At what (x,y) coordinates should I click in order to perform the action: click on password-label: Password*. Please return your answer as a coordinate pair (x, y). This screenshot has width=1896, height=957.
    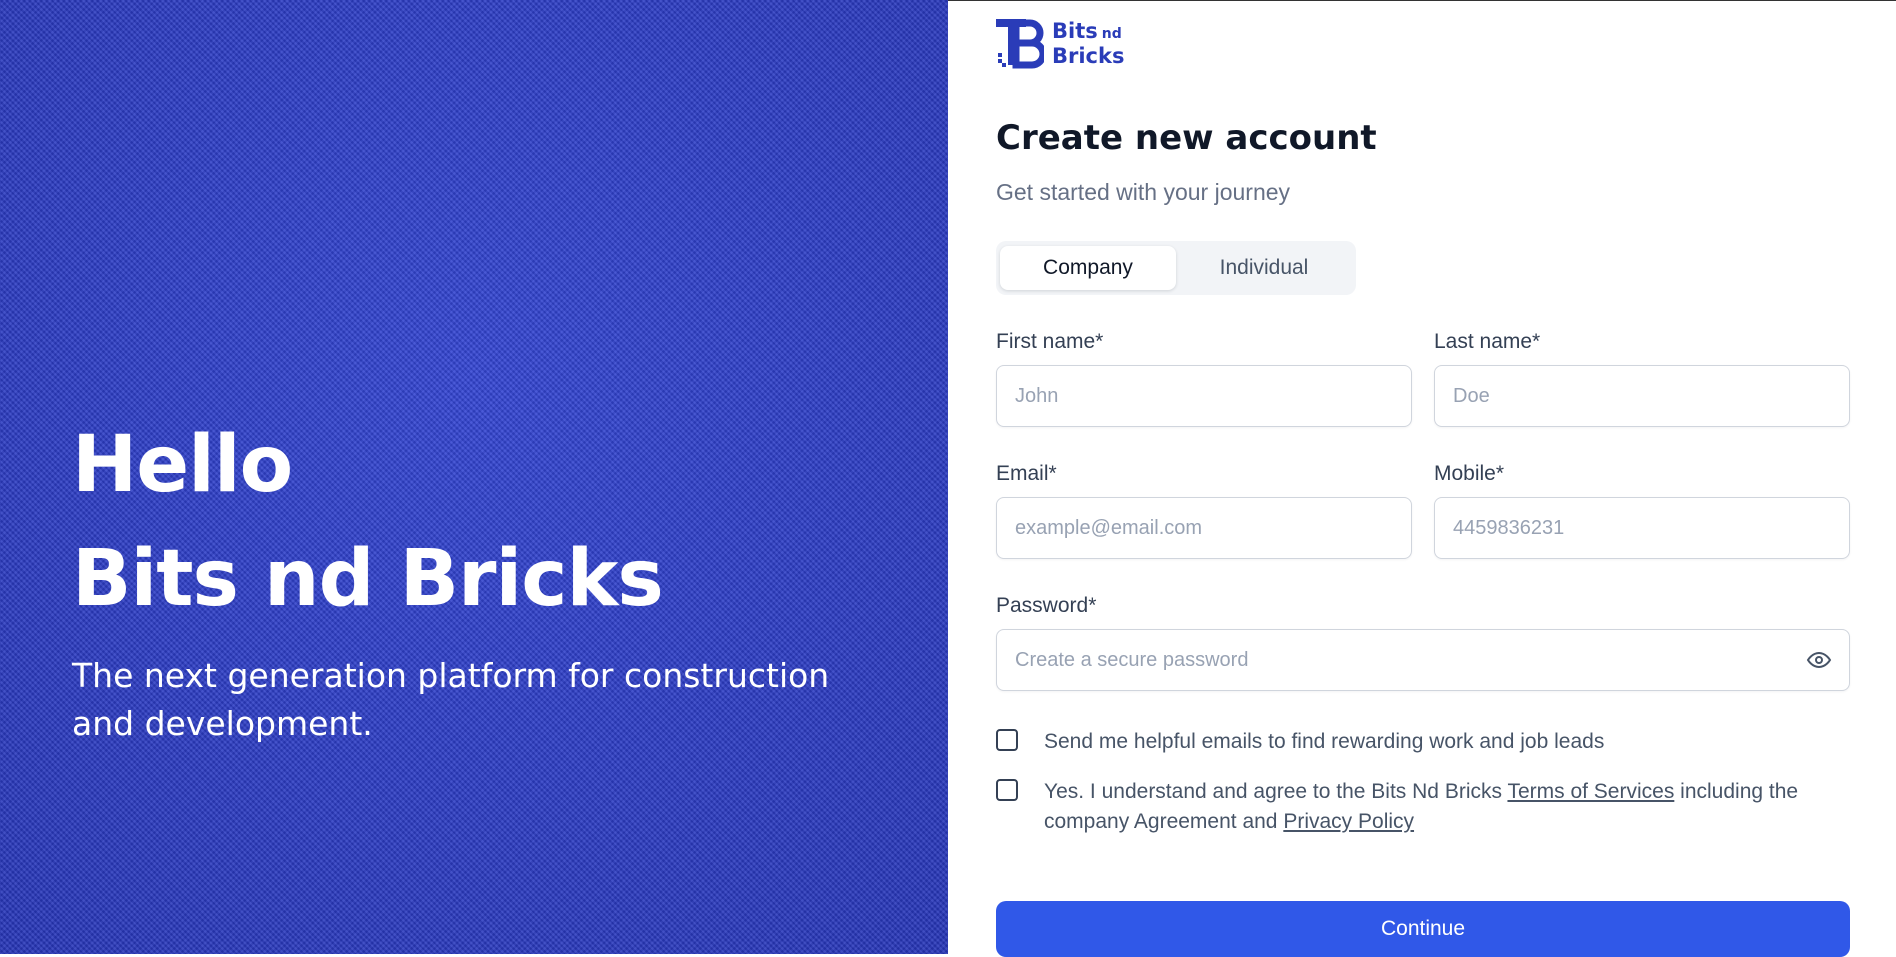
    Looking at the image, I should click on (1046, 605).